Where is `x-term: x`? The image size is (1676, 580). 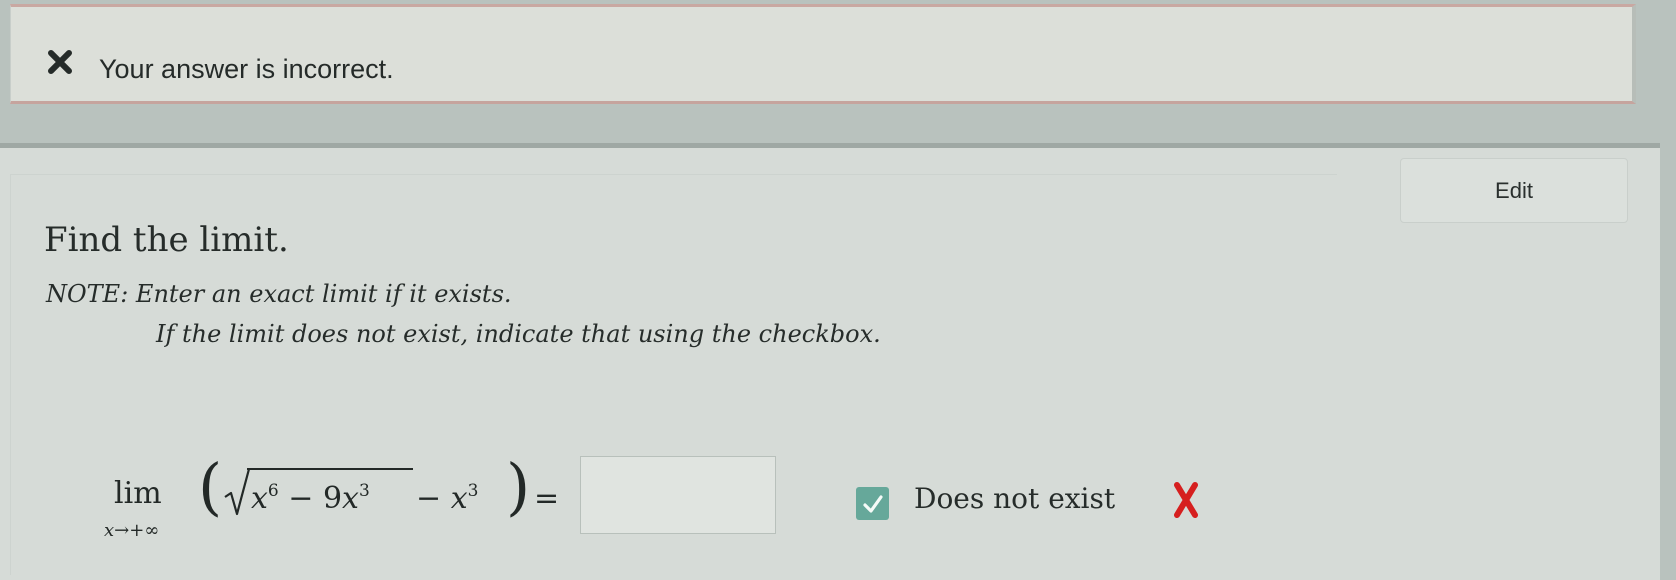 x-term: x is located at coordinates (459, 498).